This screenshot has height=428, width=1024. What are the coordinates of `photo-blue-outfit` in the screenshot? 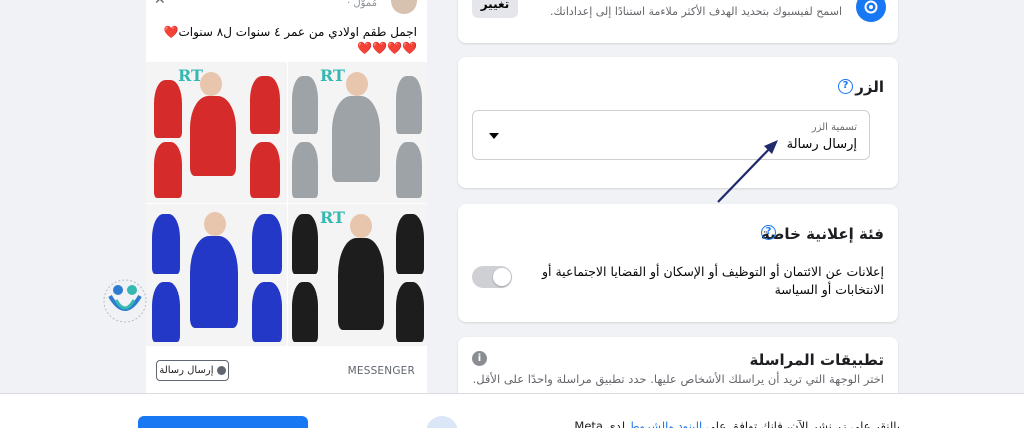 It's located at (216, 275).